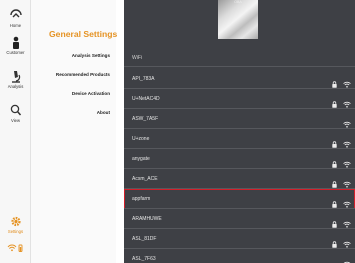 The width and height of the screenshot is (355, 263). What do you see at coordinates (239, 256) in the screenshot?
I see `network-row: ASL_7F63` at bounding box center [239, 256].